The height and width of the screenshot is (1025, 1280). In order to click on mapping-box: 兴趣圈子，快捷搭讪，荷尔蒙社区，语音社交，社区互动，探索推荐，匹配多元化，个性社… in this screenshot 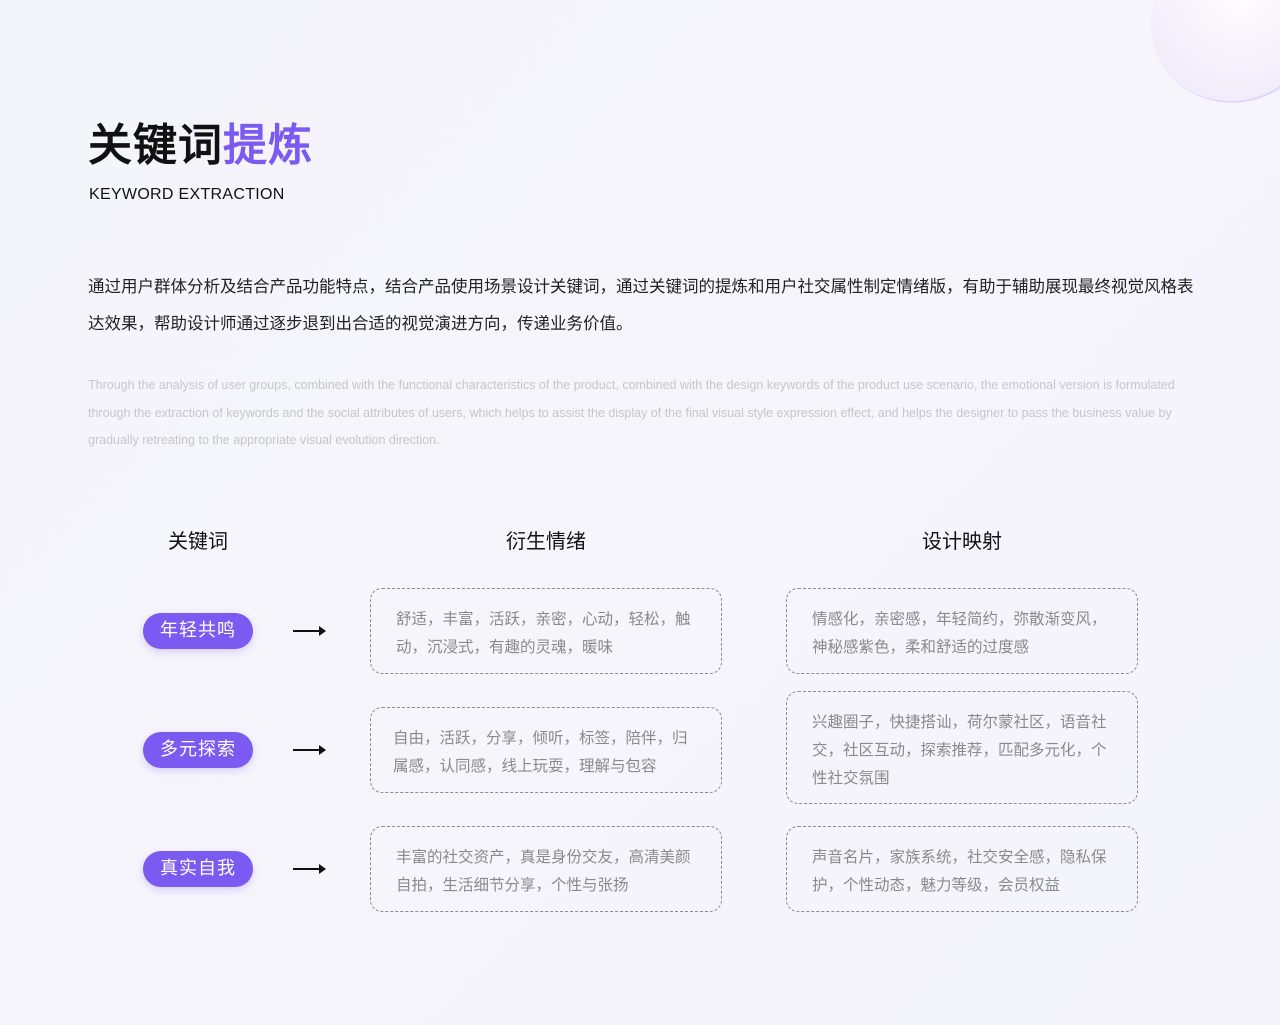, I will do `click(962, 747)`.